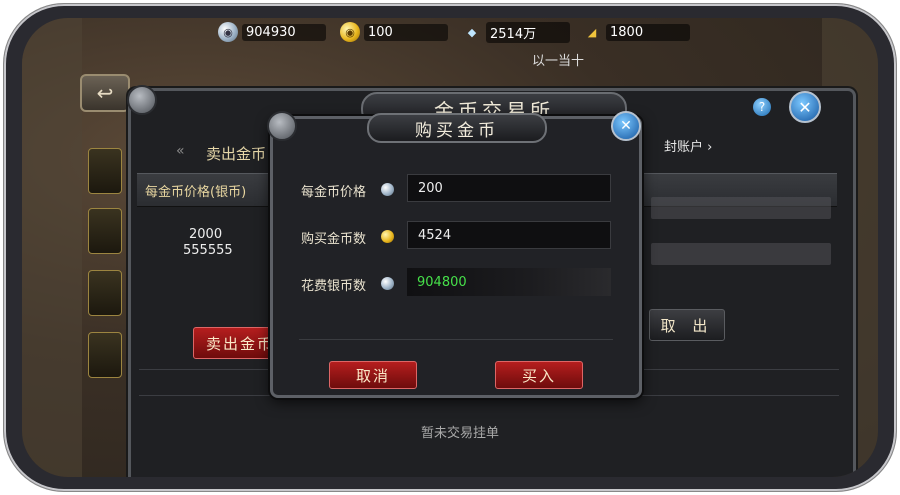 This screenshot has width=900, height=495. What do you see at coordinates (688, 145) in the screenshot?
I see `tab-account: 封账户 ›` at bounding box center [688, 145].